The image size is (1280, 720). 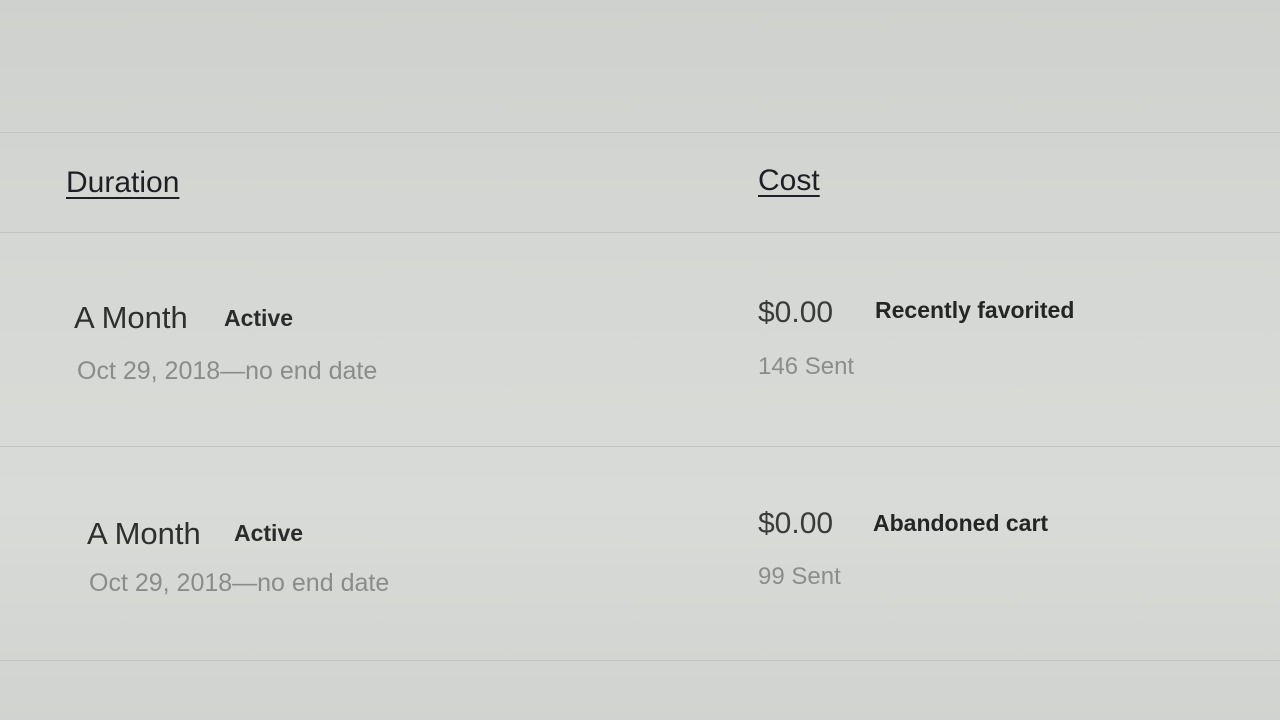 I want to click on duration-column-header: Duration, so click(x=122, y=183).